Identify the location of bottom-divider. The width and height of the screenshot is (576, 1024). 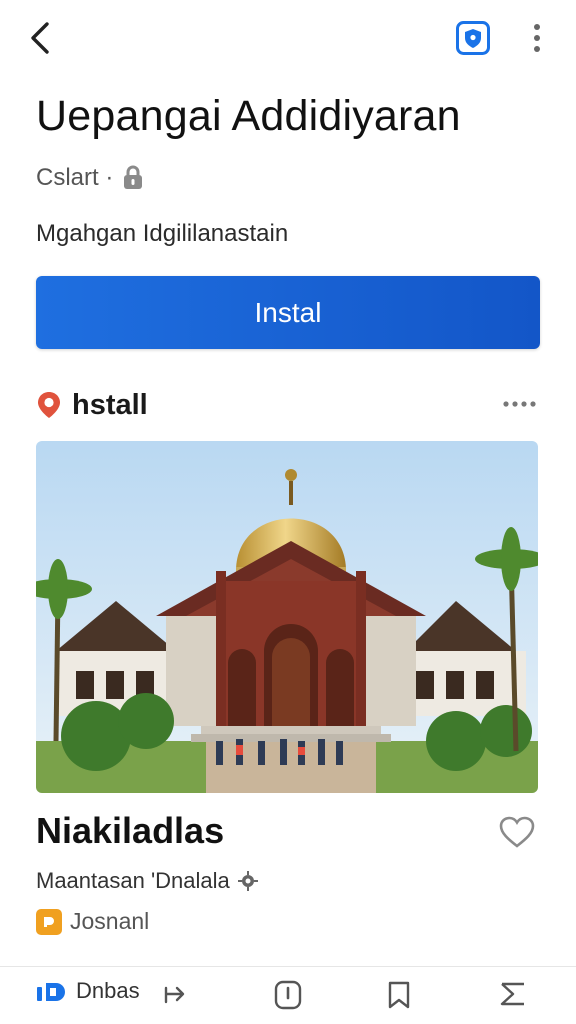
(288, 966).